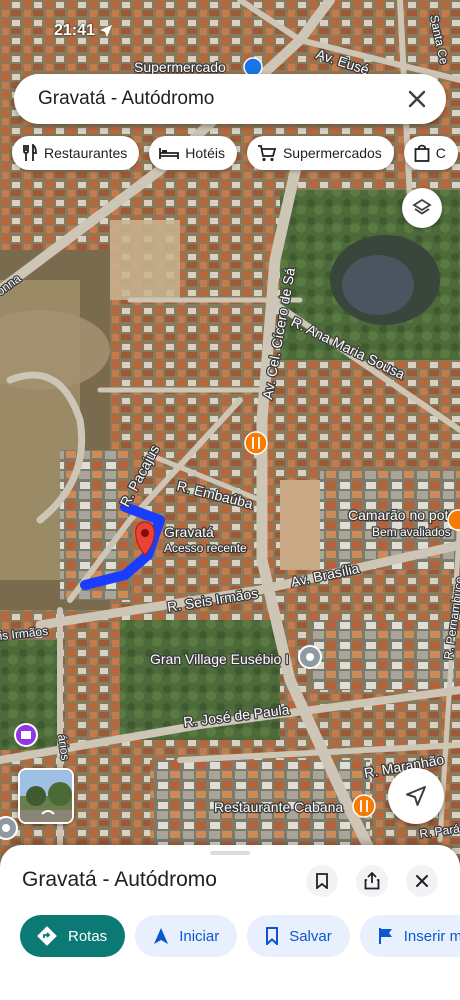  I want to click on location-arrow-icon, so click(105, 31).